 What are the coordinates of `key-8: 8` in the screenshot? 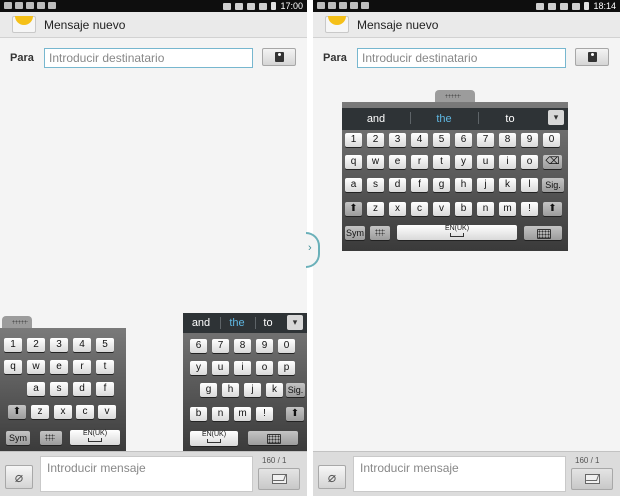 It's located at (507, 140).